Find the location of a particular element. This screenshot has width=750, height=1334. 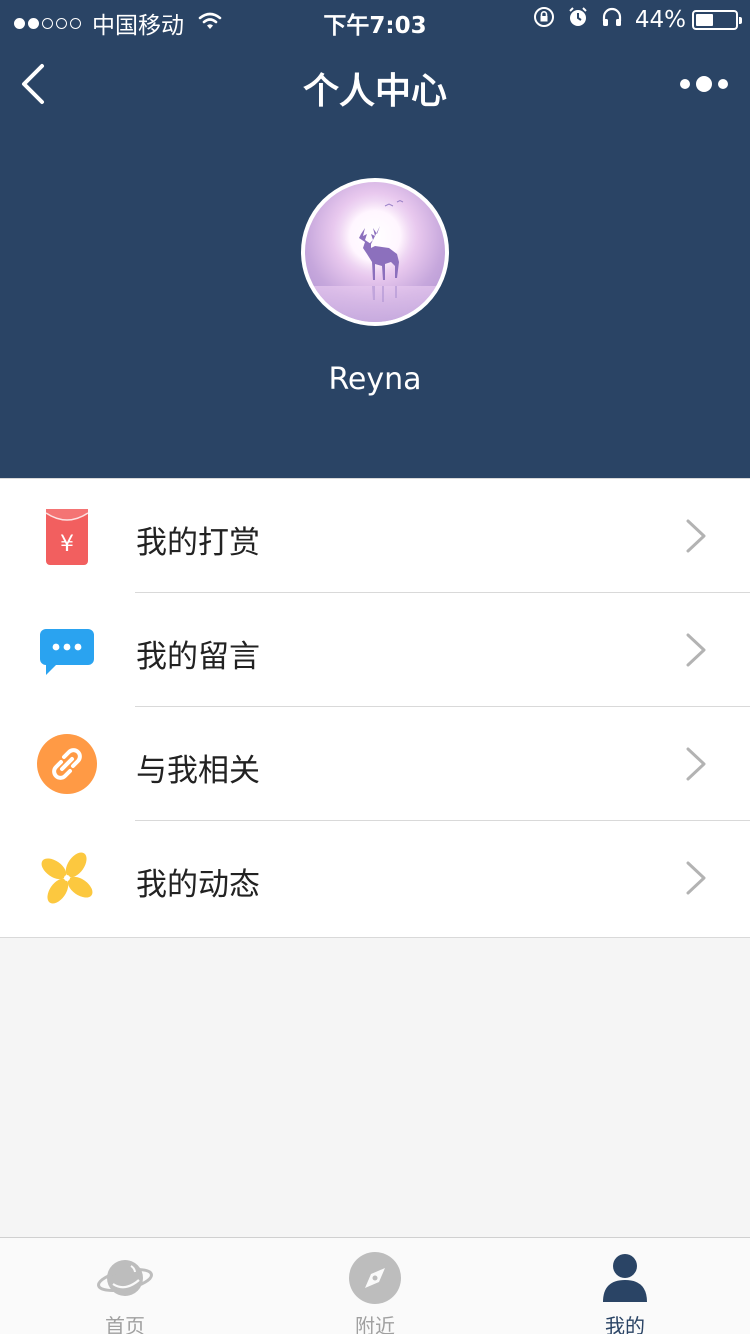

battery-cap is located at coordinates (740, 20).